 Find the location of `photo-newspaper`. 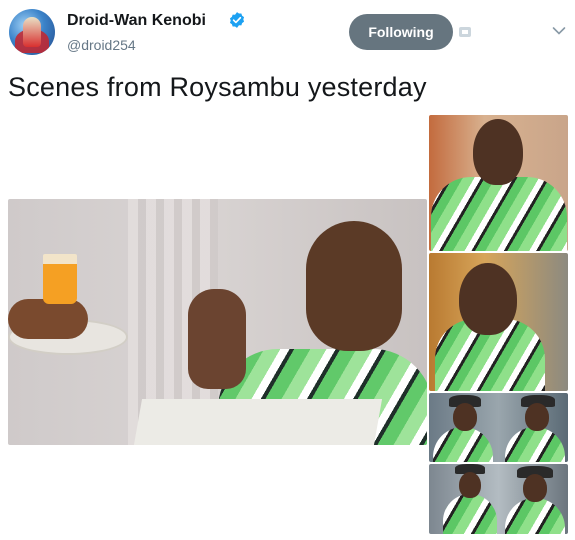

photo-newspaper is located at coordinates (258, 422).